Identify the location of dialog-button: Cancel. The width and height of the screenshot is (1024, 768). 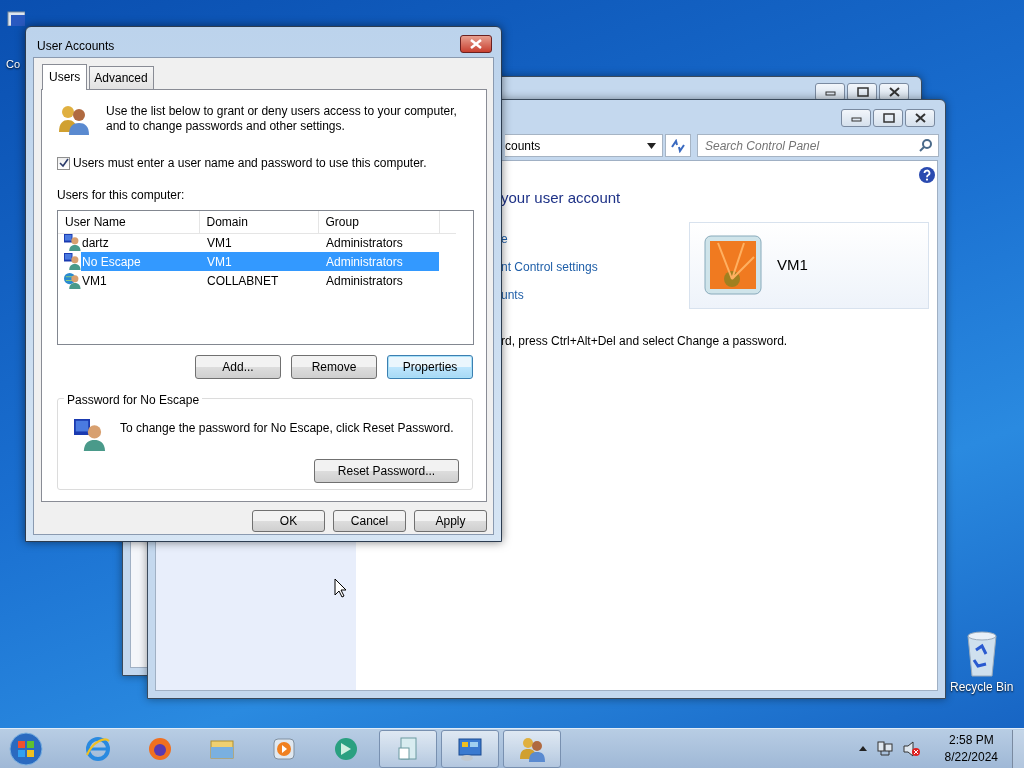
(369, 521).